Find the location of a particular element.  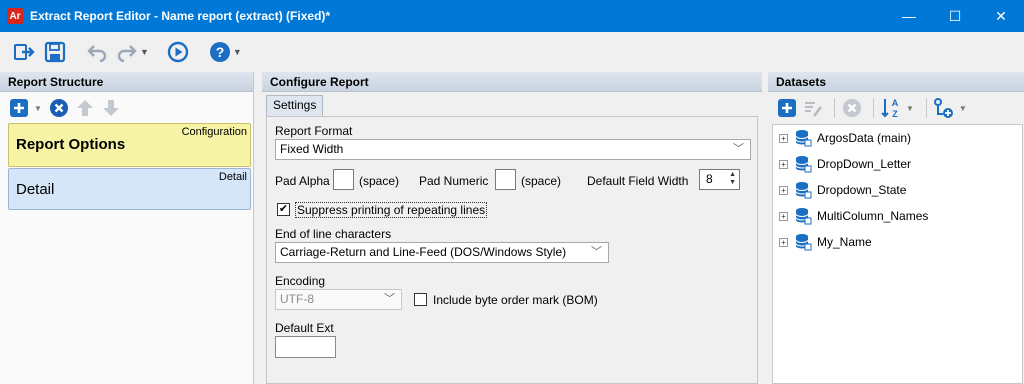

move-up-button is located at coordinates (85, 108).